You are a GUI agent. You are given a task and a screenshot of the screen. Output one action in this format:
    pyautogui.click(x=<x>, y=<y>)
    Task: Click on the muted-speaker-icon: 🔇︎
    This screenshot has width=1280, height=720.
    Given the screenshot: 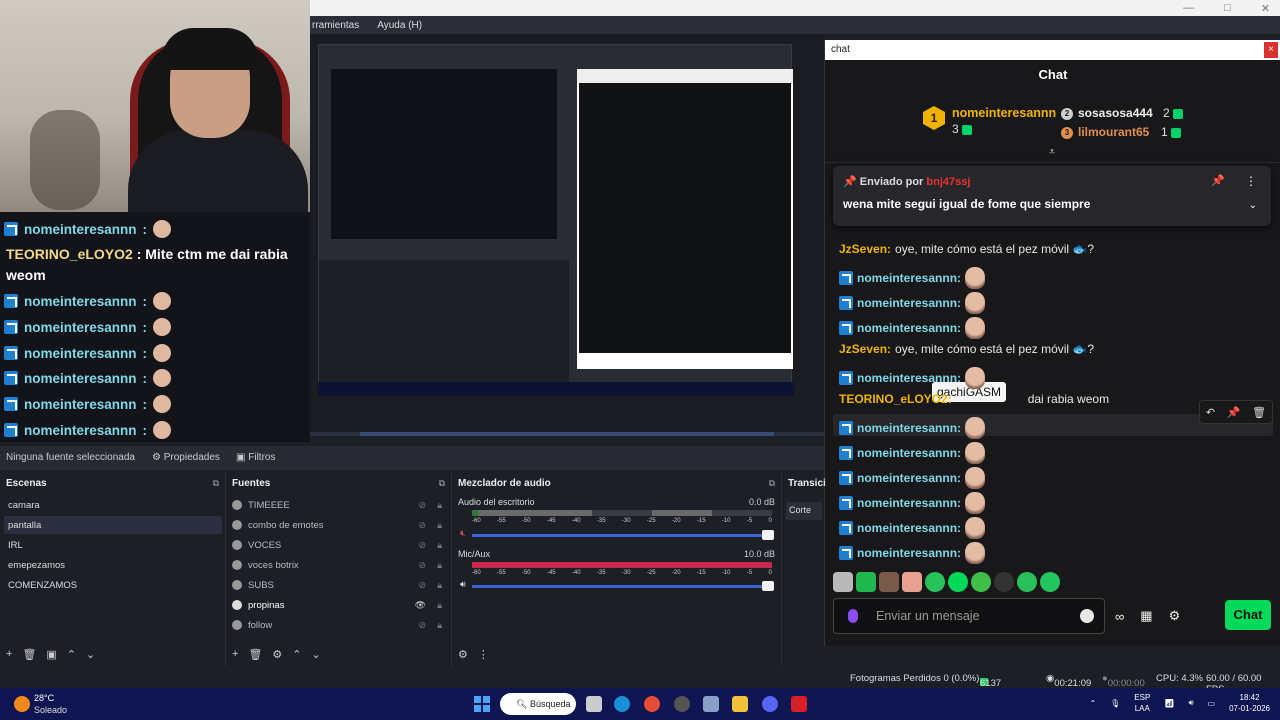 What is the action you would take?
    pyautogui.click(x=463, y=533)
    